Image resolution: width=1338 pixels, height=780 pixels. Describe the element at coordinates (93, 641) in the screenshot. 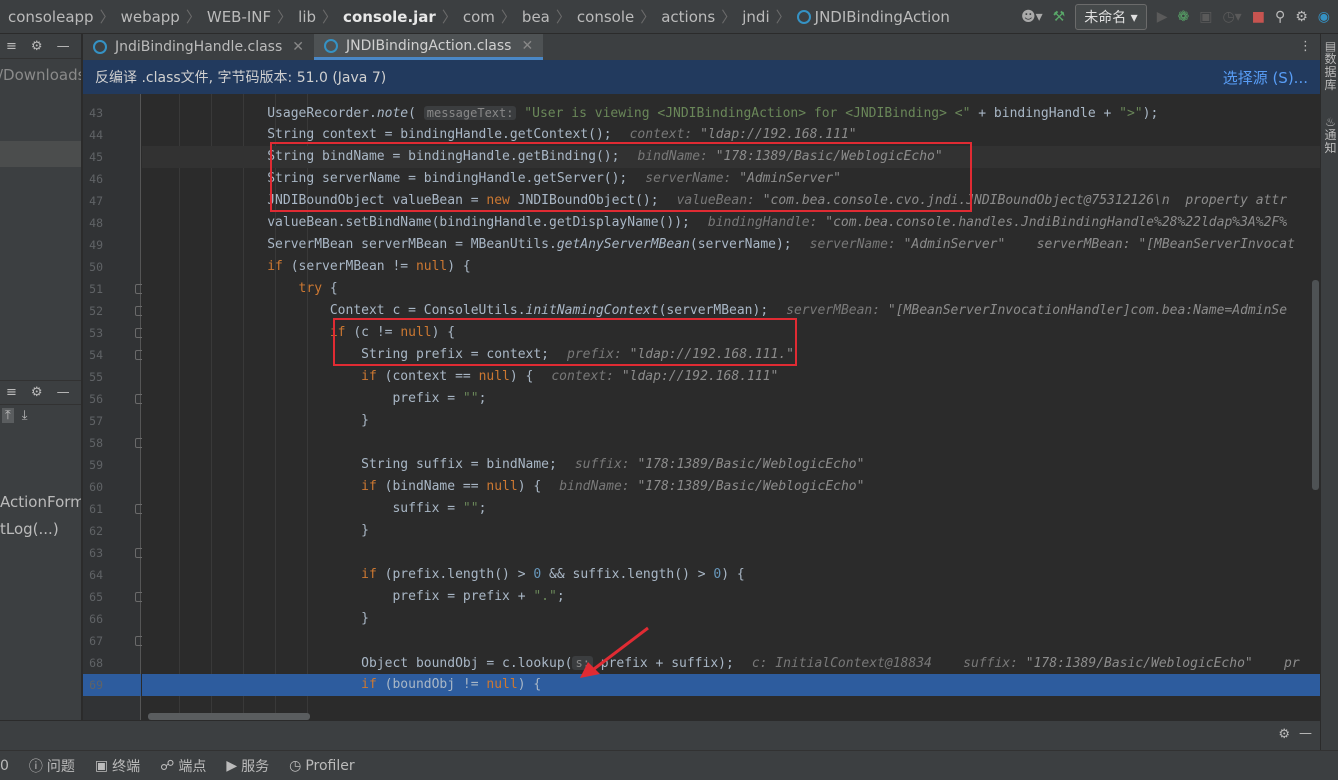

I see `line-number: 67` at that location.